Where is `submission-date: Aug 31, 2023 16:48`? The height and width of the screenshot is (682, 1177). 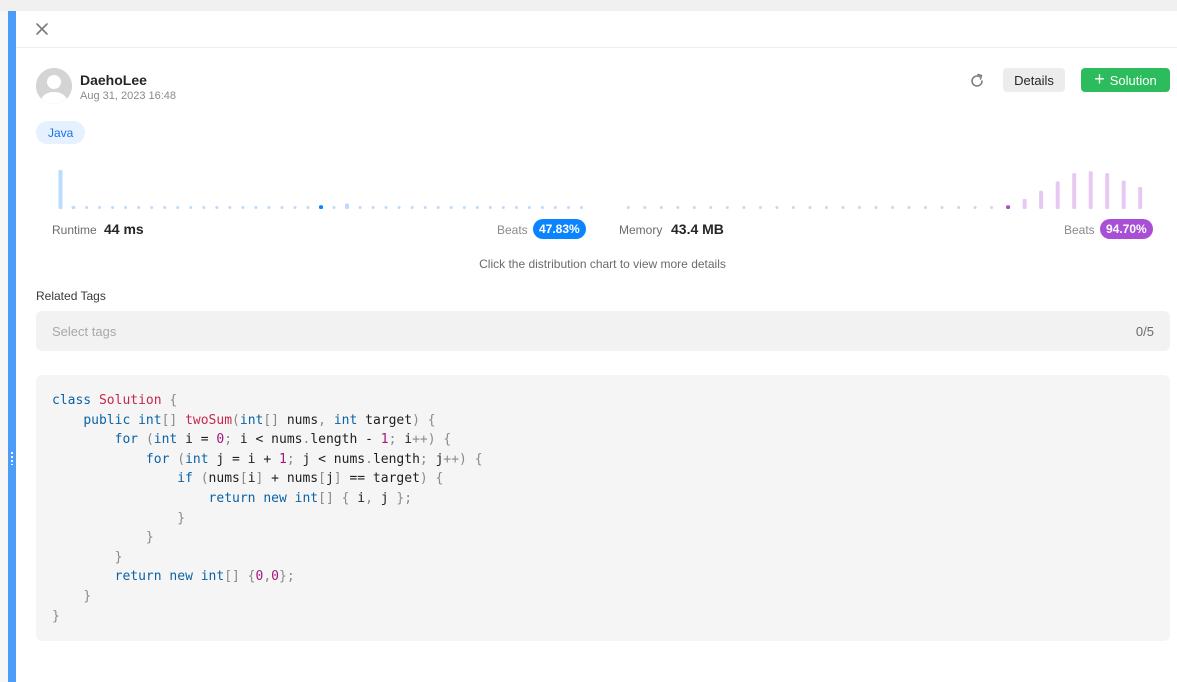
submission-date: Aug 31, 2023 16:48 is located at coordinates (128, 96).